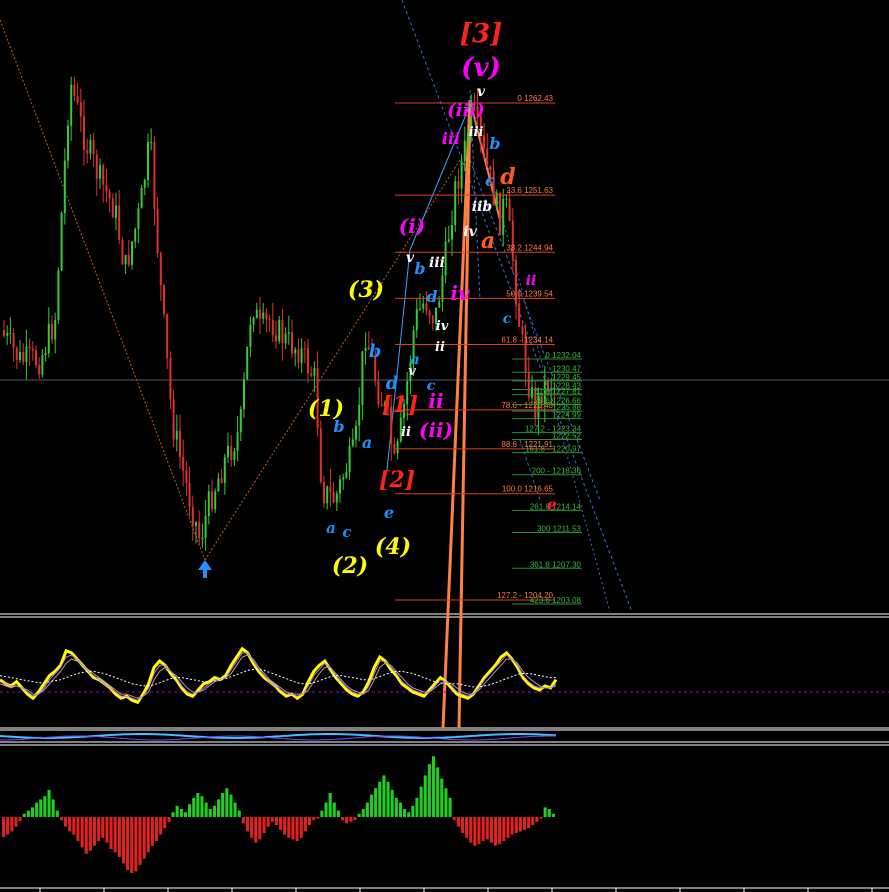 The width and height of the screenshot is (889, 892). Describe the element at coordinates (346, 532) in the screenshot. I see `wave-label: c` at that location.